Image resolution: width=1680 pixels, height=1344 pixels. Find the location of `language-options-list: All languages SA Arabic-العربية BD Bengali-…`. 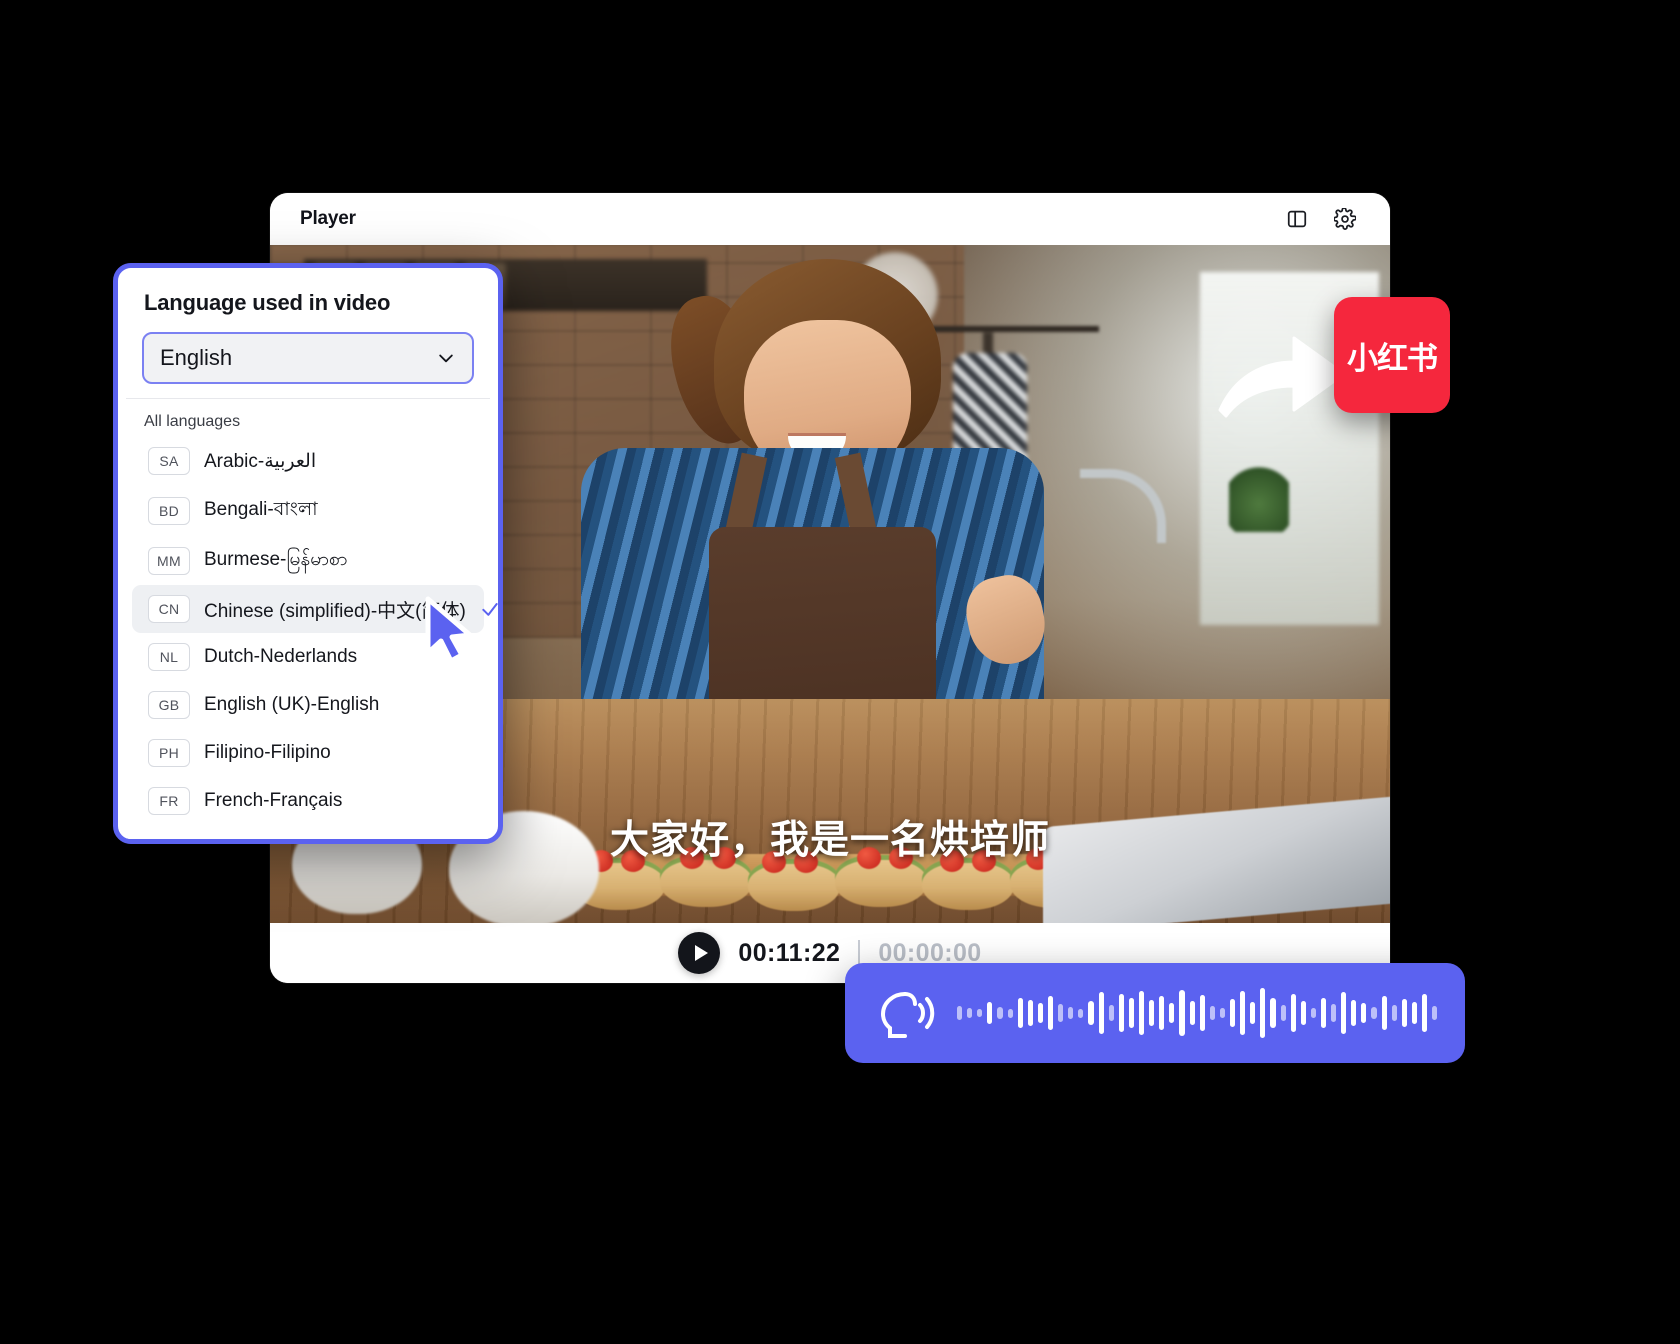

language-options-list: All languages SA Arabic-العربية BD Bengali-… is located at coordinates (312, 618).